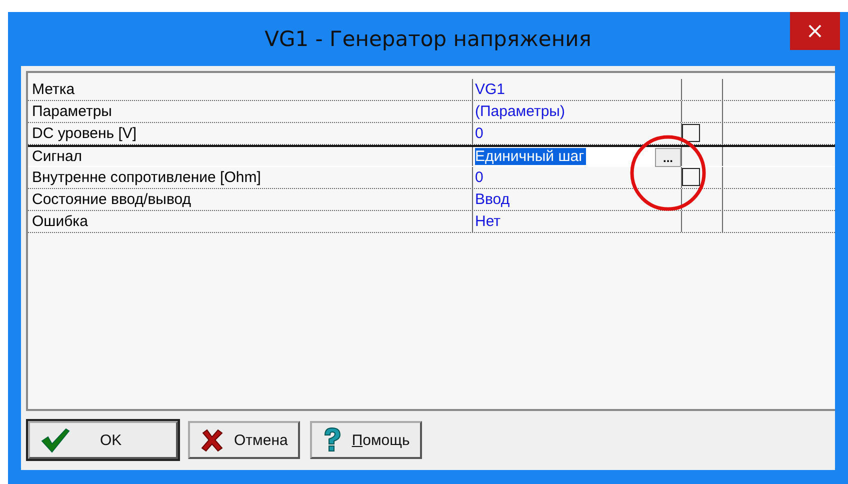 Image resolution: width=848 pixels, height=484 pixels. I want to click on question-icon, so click(332, 440).